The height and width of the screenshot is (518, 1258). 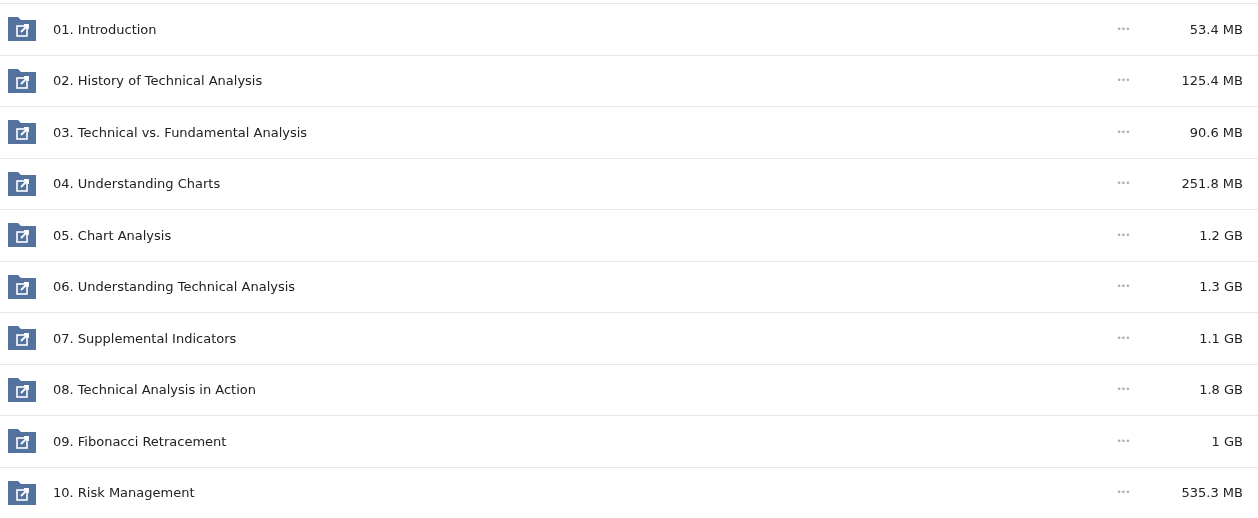 What do you see at coordinates (1211, 493) in the screenshot?
I see `file-size: 535.3 MB` at bounding box center [1211, 493].